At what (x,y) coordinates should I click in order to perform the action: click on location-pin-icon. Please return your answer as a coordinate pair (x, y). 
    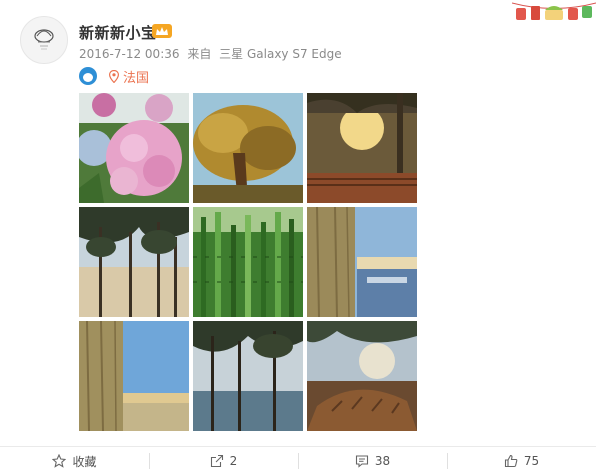
    Looking at the image, I should click on (114, 76).